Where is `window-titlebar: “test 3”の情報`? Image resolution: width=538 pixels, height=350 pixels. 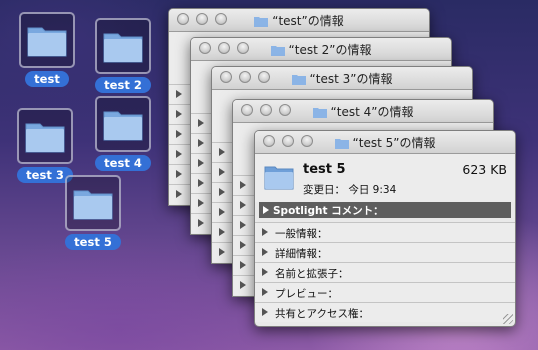 window-titlebar: “test 3”の情報 is located at coordinates (342, 78).